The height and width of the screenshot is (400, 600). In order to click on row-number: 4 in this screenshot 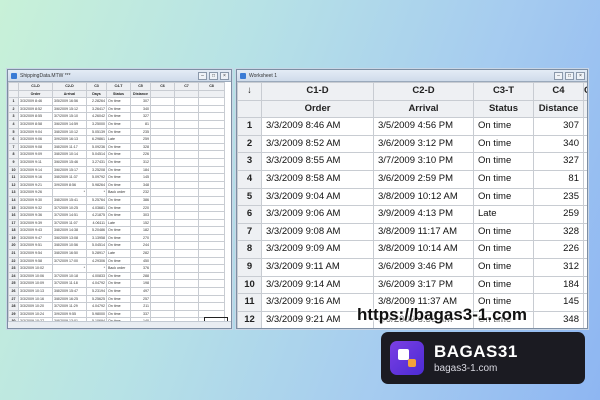, I will do `click(249, 179)`.